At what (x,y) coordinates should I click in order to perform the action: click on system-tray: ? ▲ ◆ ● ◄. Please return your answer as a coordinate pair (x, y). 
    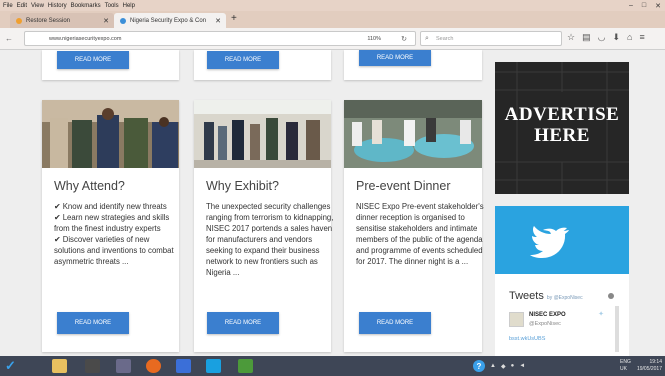
    Looking at the image, I should click on (499, 366).